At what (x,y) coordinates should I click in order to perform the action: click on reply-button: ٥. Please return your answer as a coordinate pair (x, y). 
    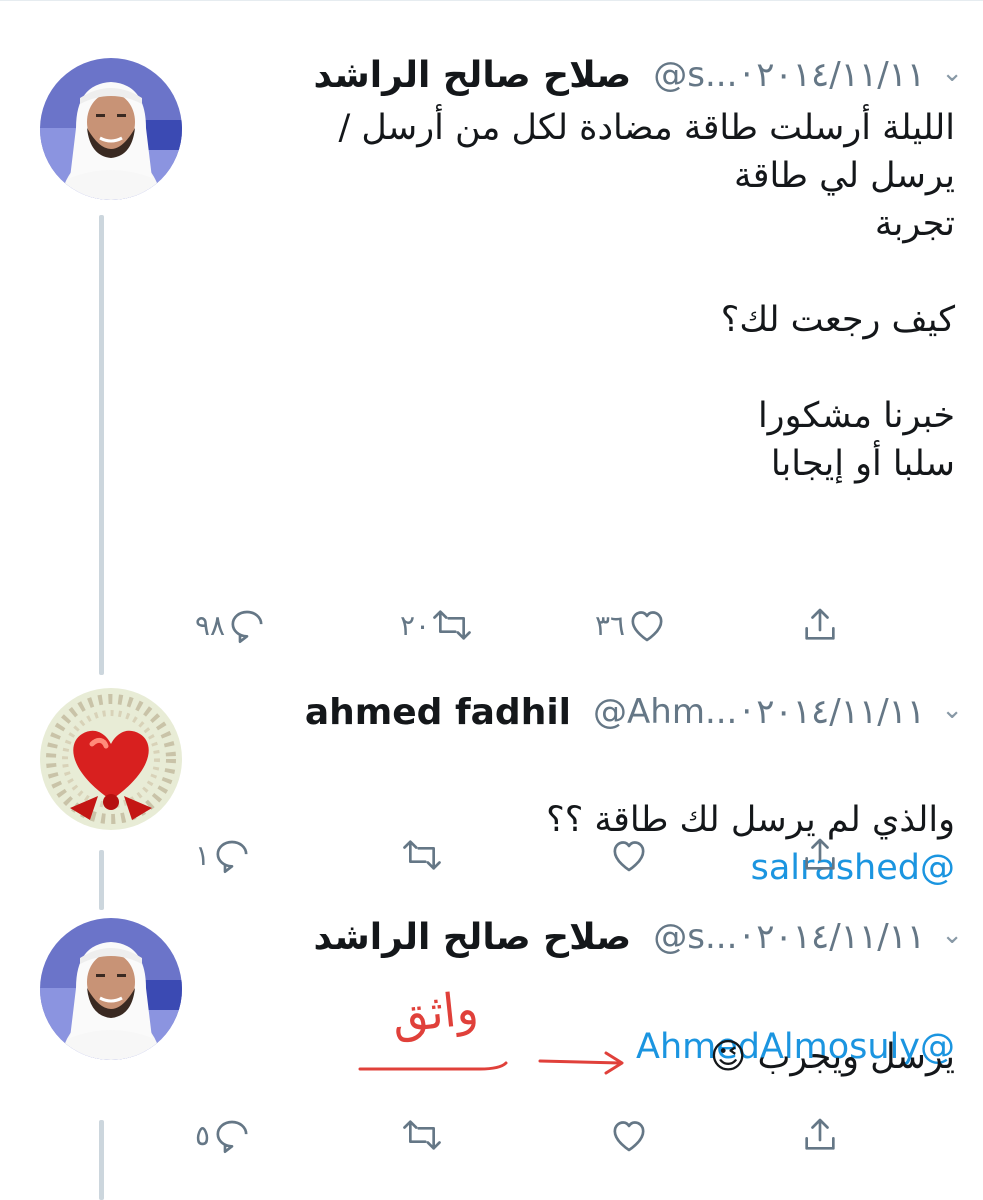
    Looking at the image, I should click on (223, 1135).